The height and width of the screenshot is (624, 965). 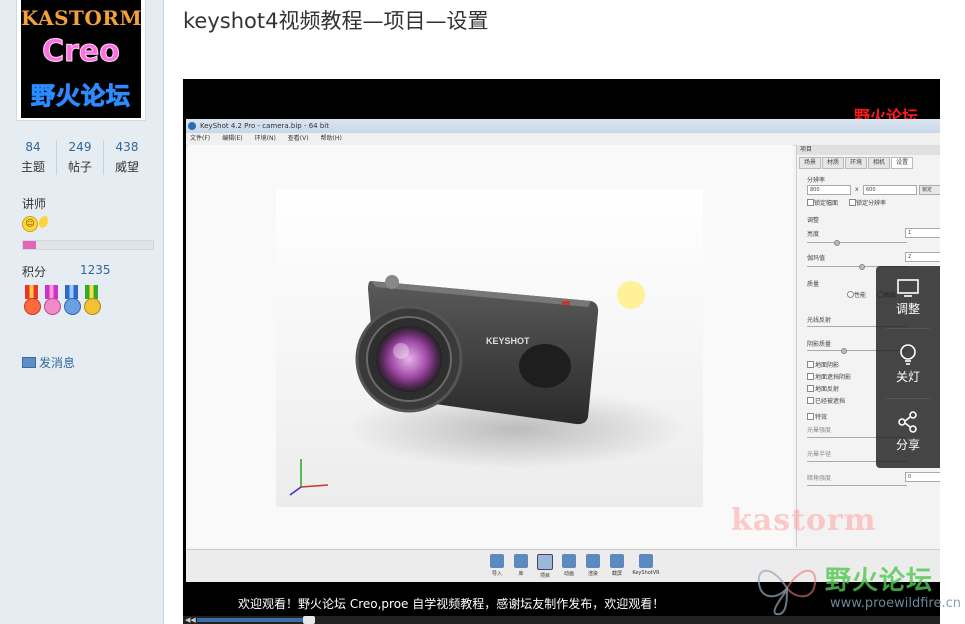 I want to click on stat-prestige-value: 438, so click(x=127, y=147).